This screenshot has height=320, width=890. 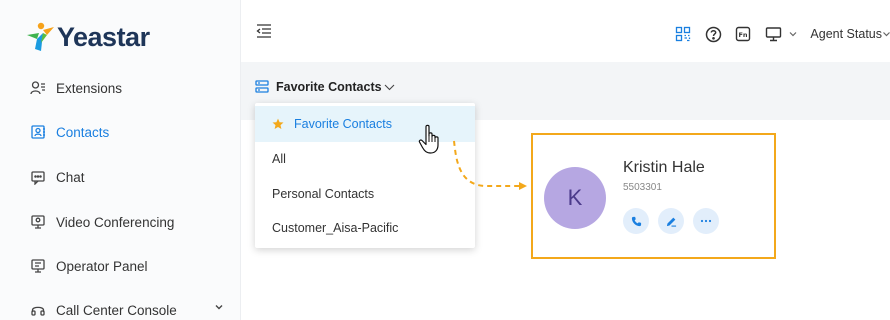 I want to click on brand-logo: Yeastar, so click(x=86, y=37).